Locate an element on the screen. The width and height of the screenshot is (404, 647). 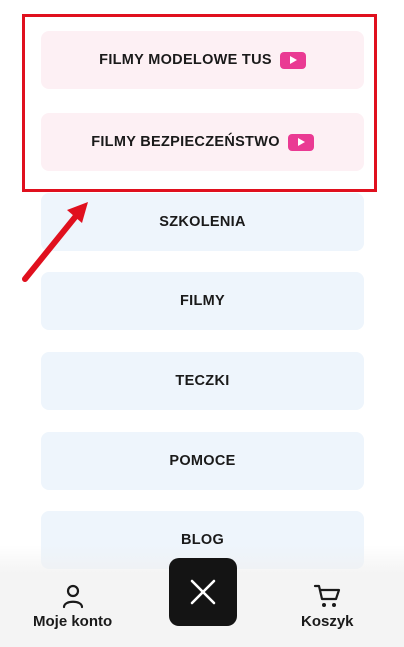
account-label: Moje konto is located at coordinates (73, 621).